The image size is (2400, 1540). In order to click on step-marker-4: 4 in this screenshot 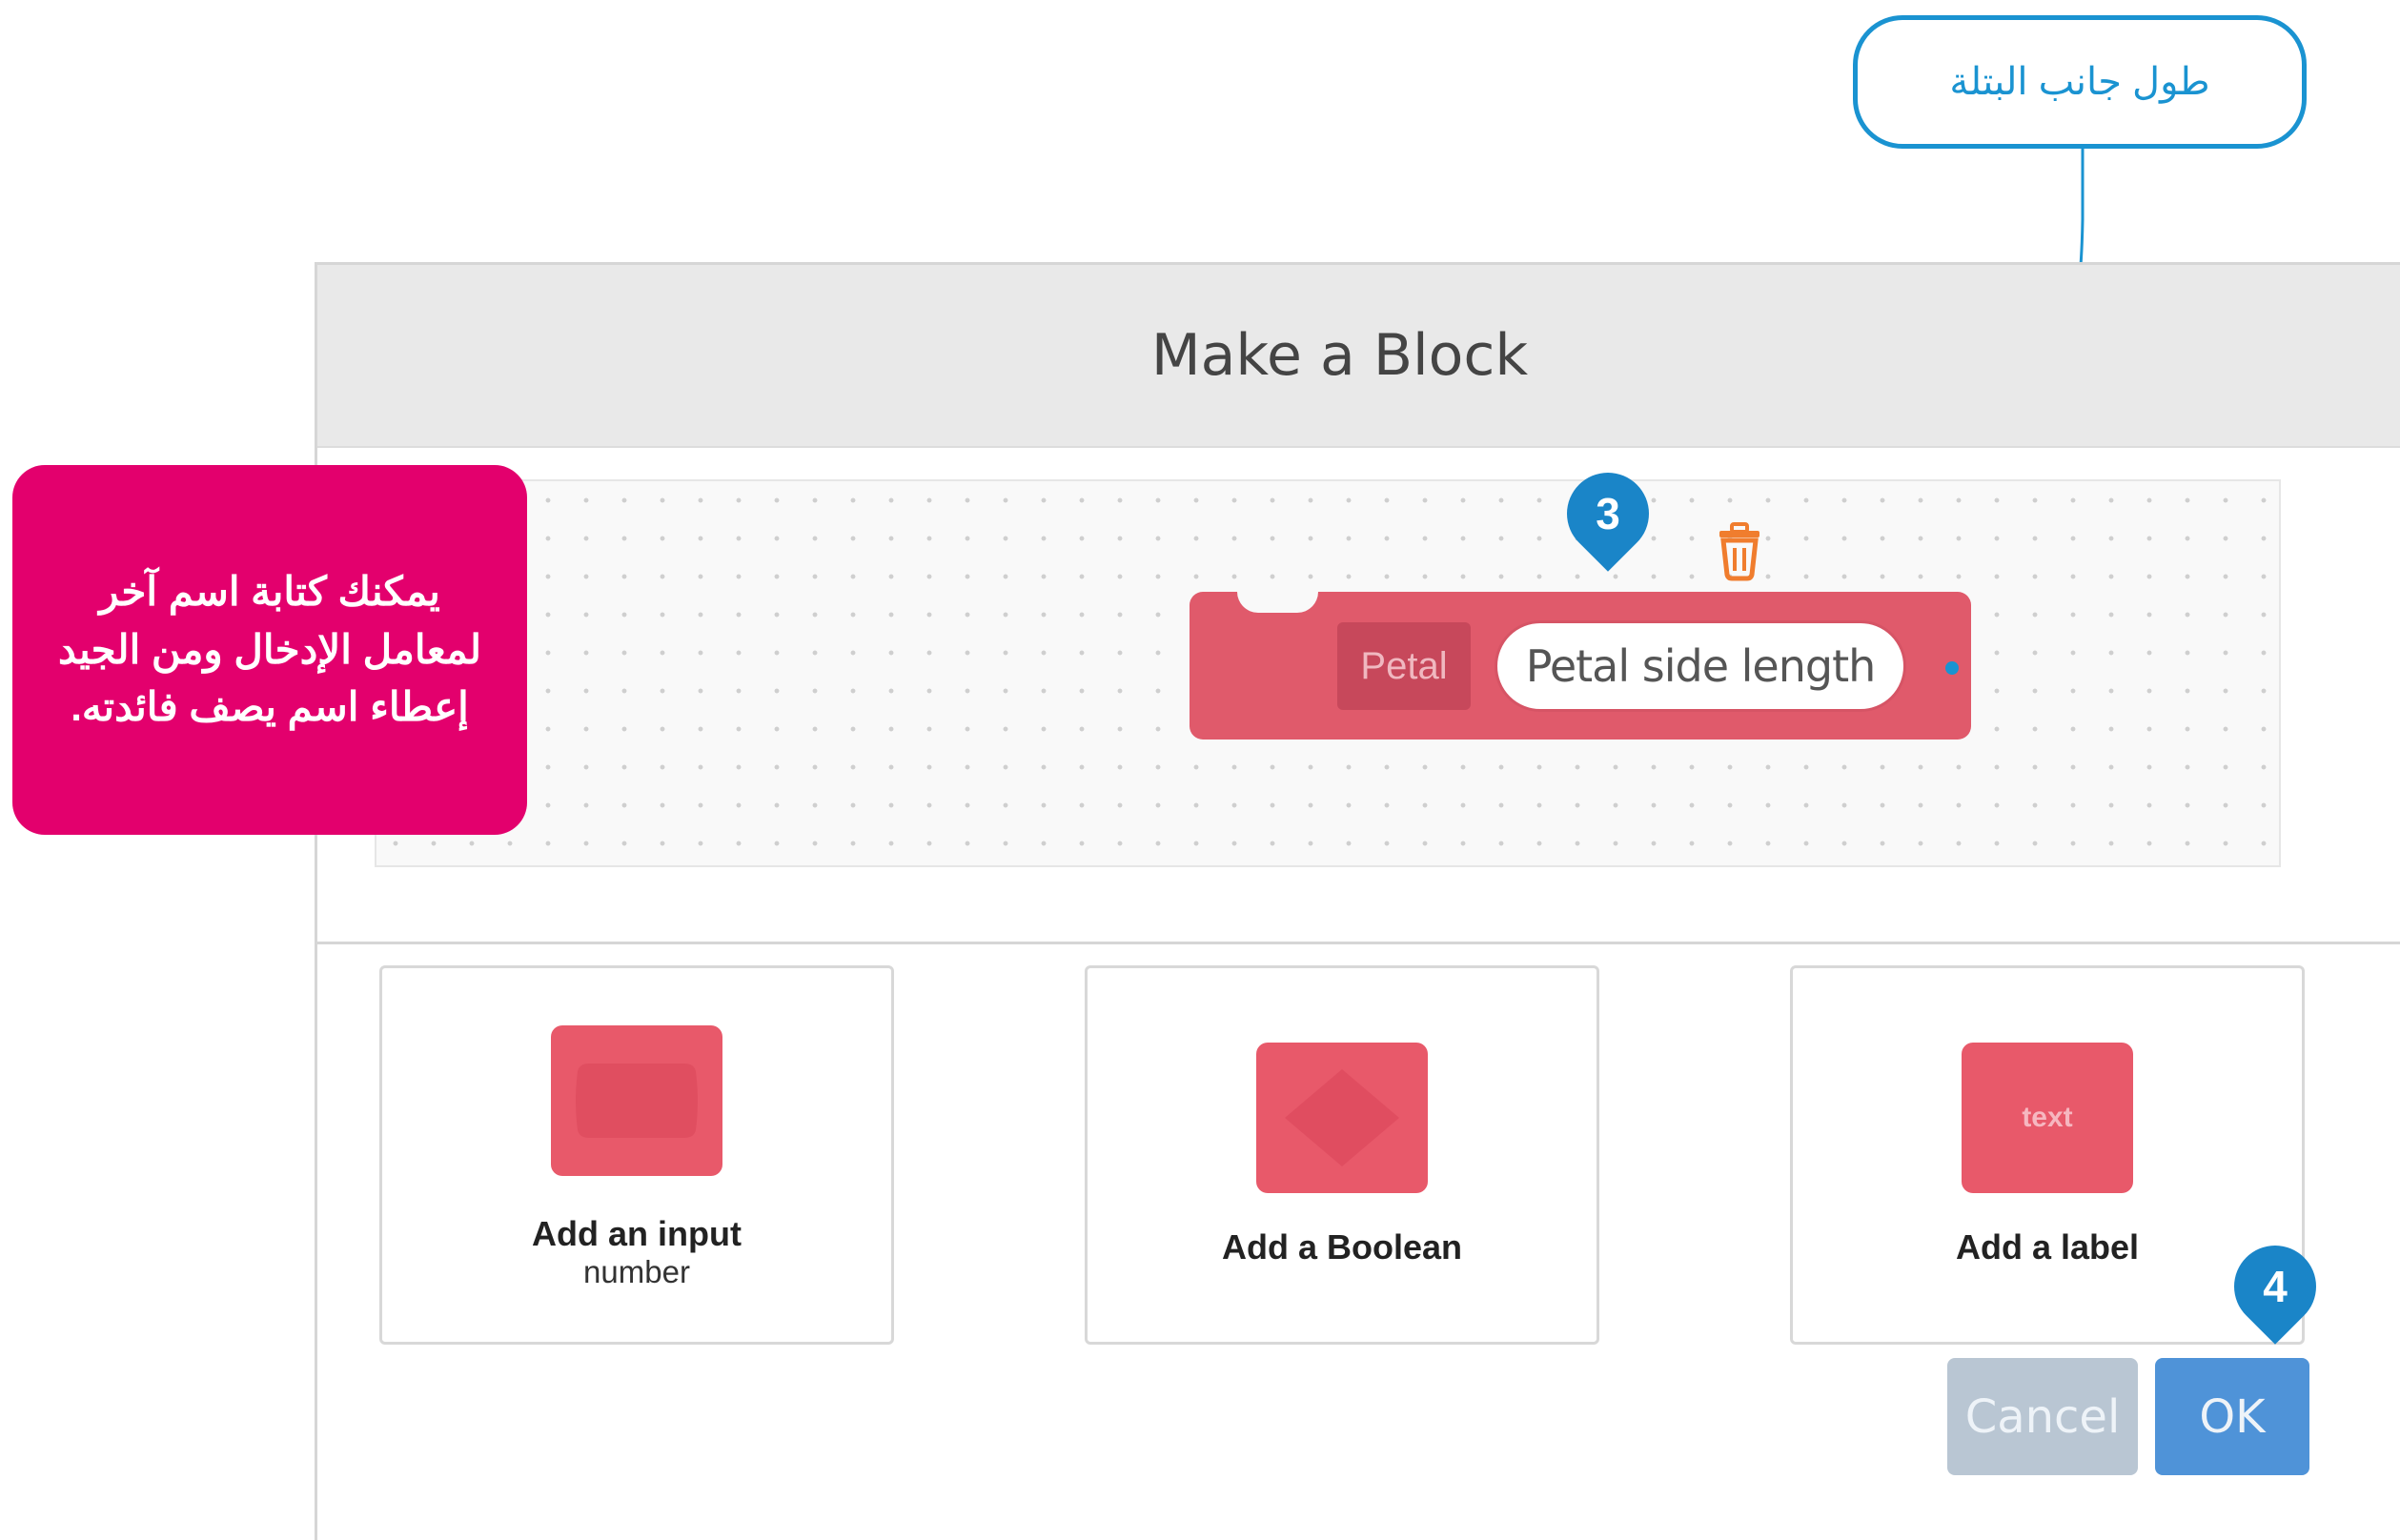, I will do `click(2275, 1286)`.